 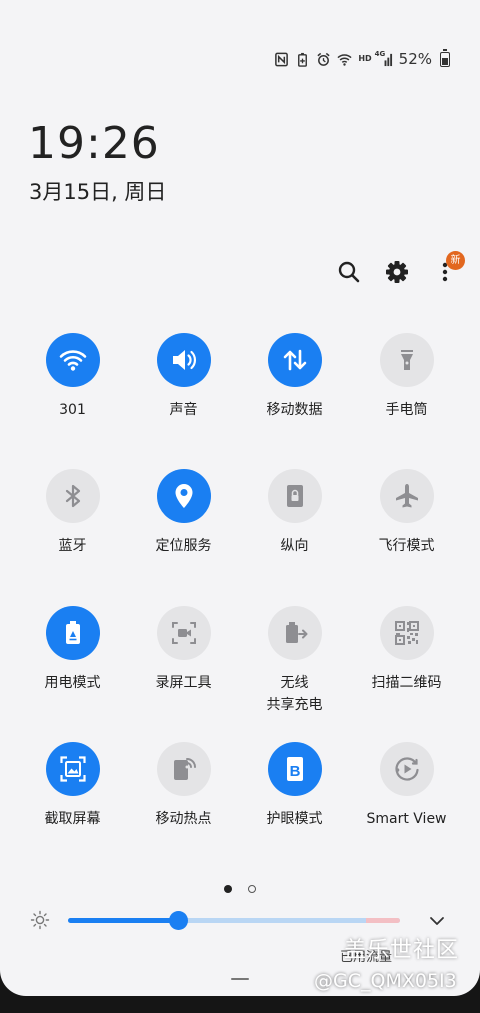 I want to click on tile-bluetooth: 蓝牙, so click(x=72, y=513).